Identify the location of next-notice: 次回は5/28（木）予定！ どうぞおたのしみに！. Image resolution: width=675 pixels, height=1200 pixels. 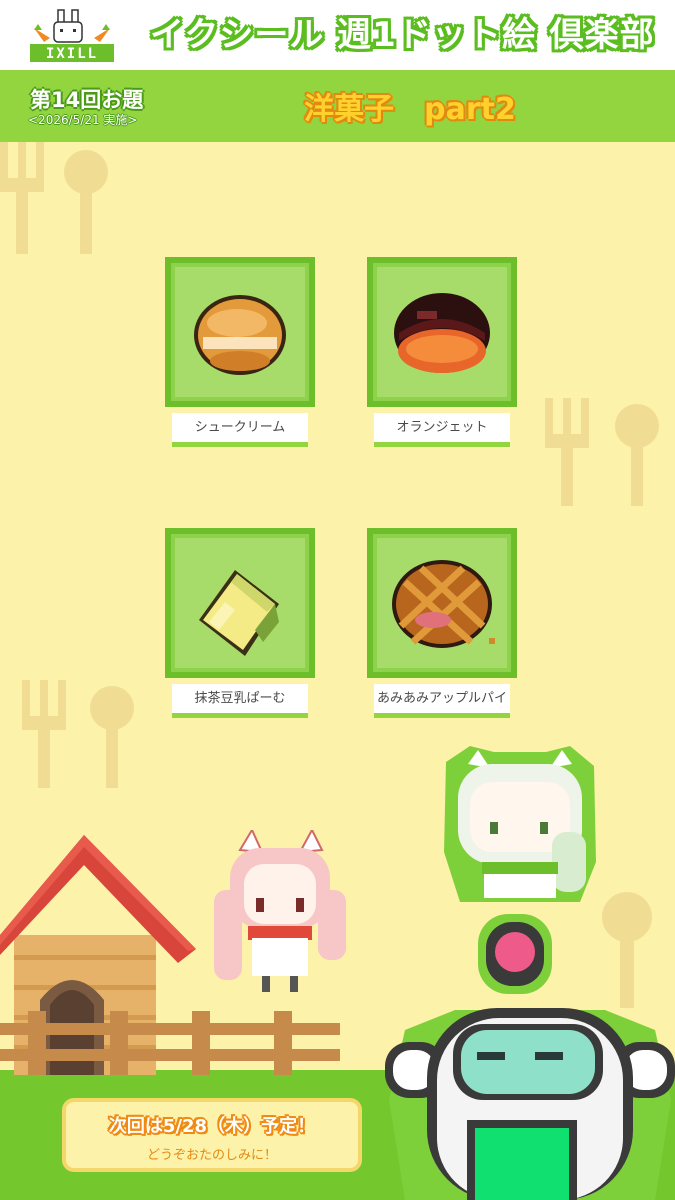
(212, 1135).